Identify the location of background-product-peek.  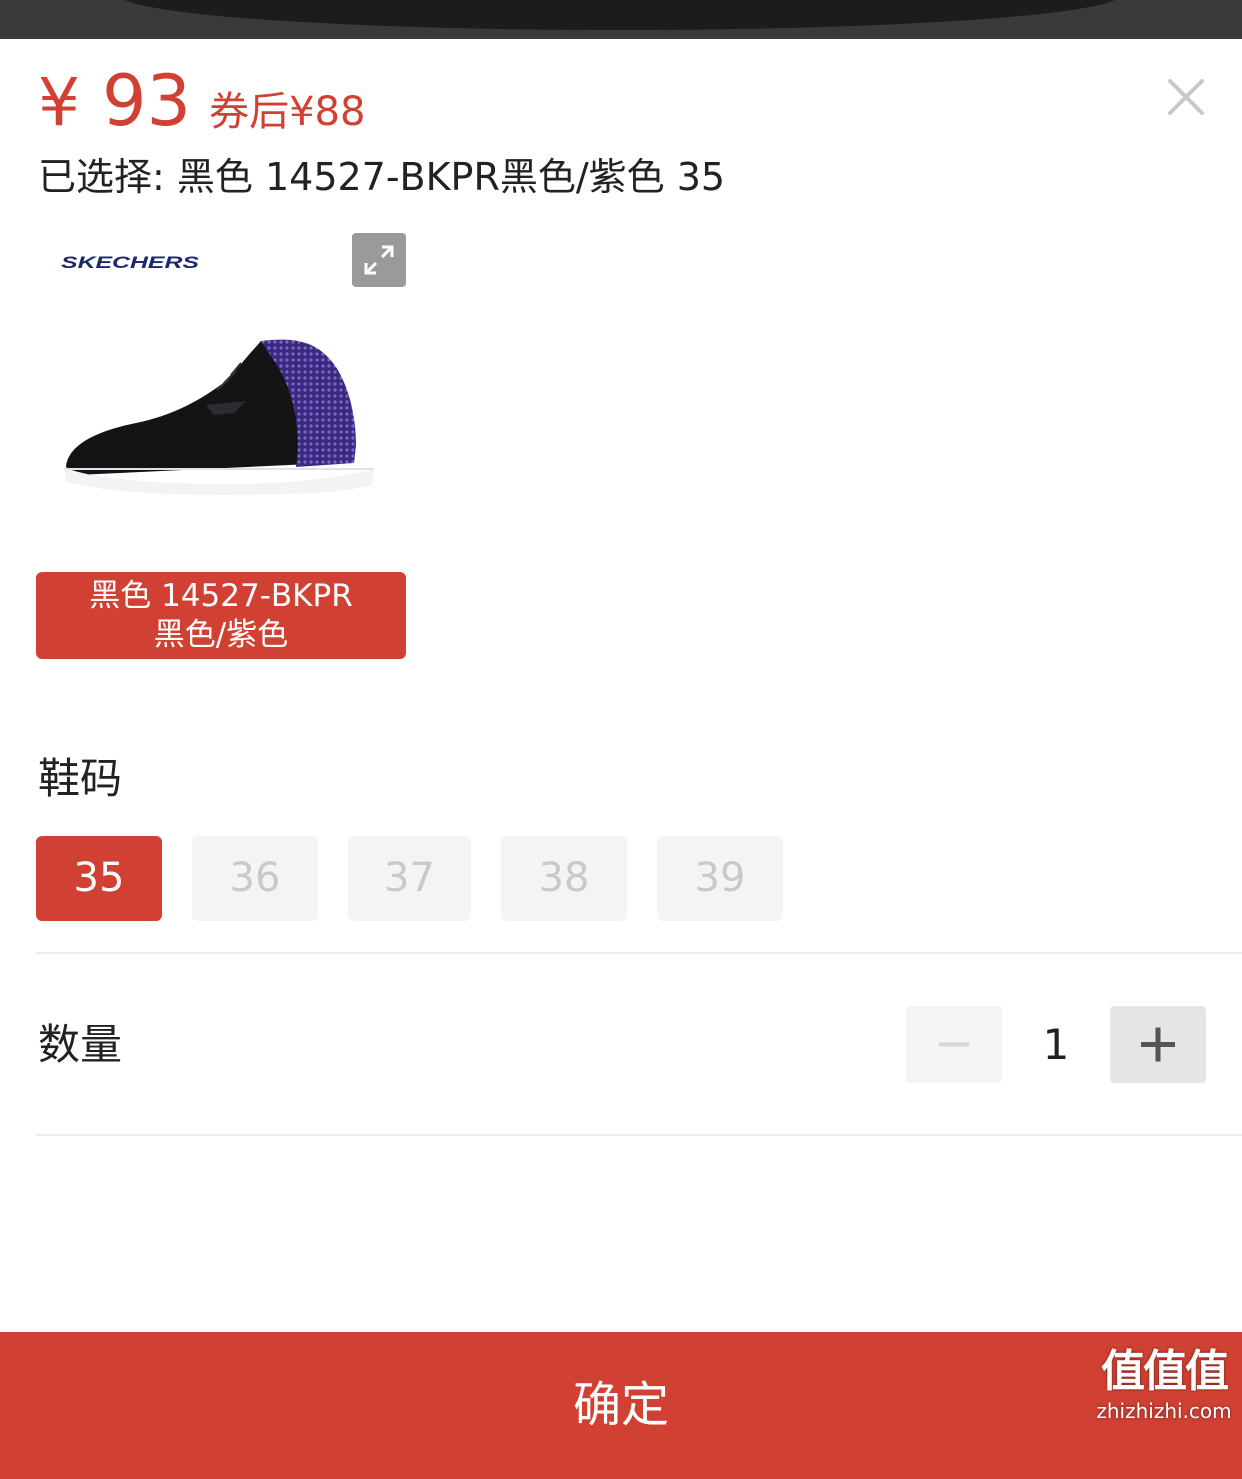
(621, 19).